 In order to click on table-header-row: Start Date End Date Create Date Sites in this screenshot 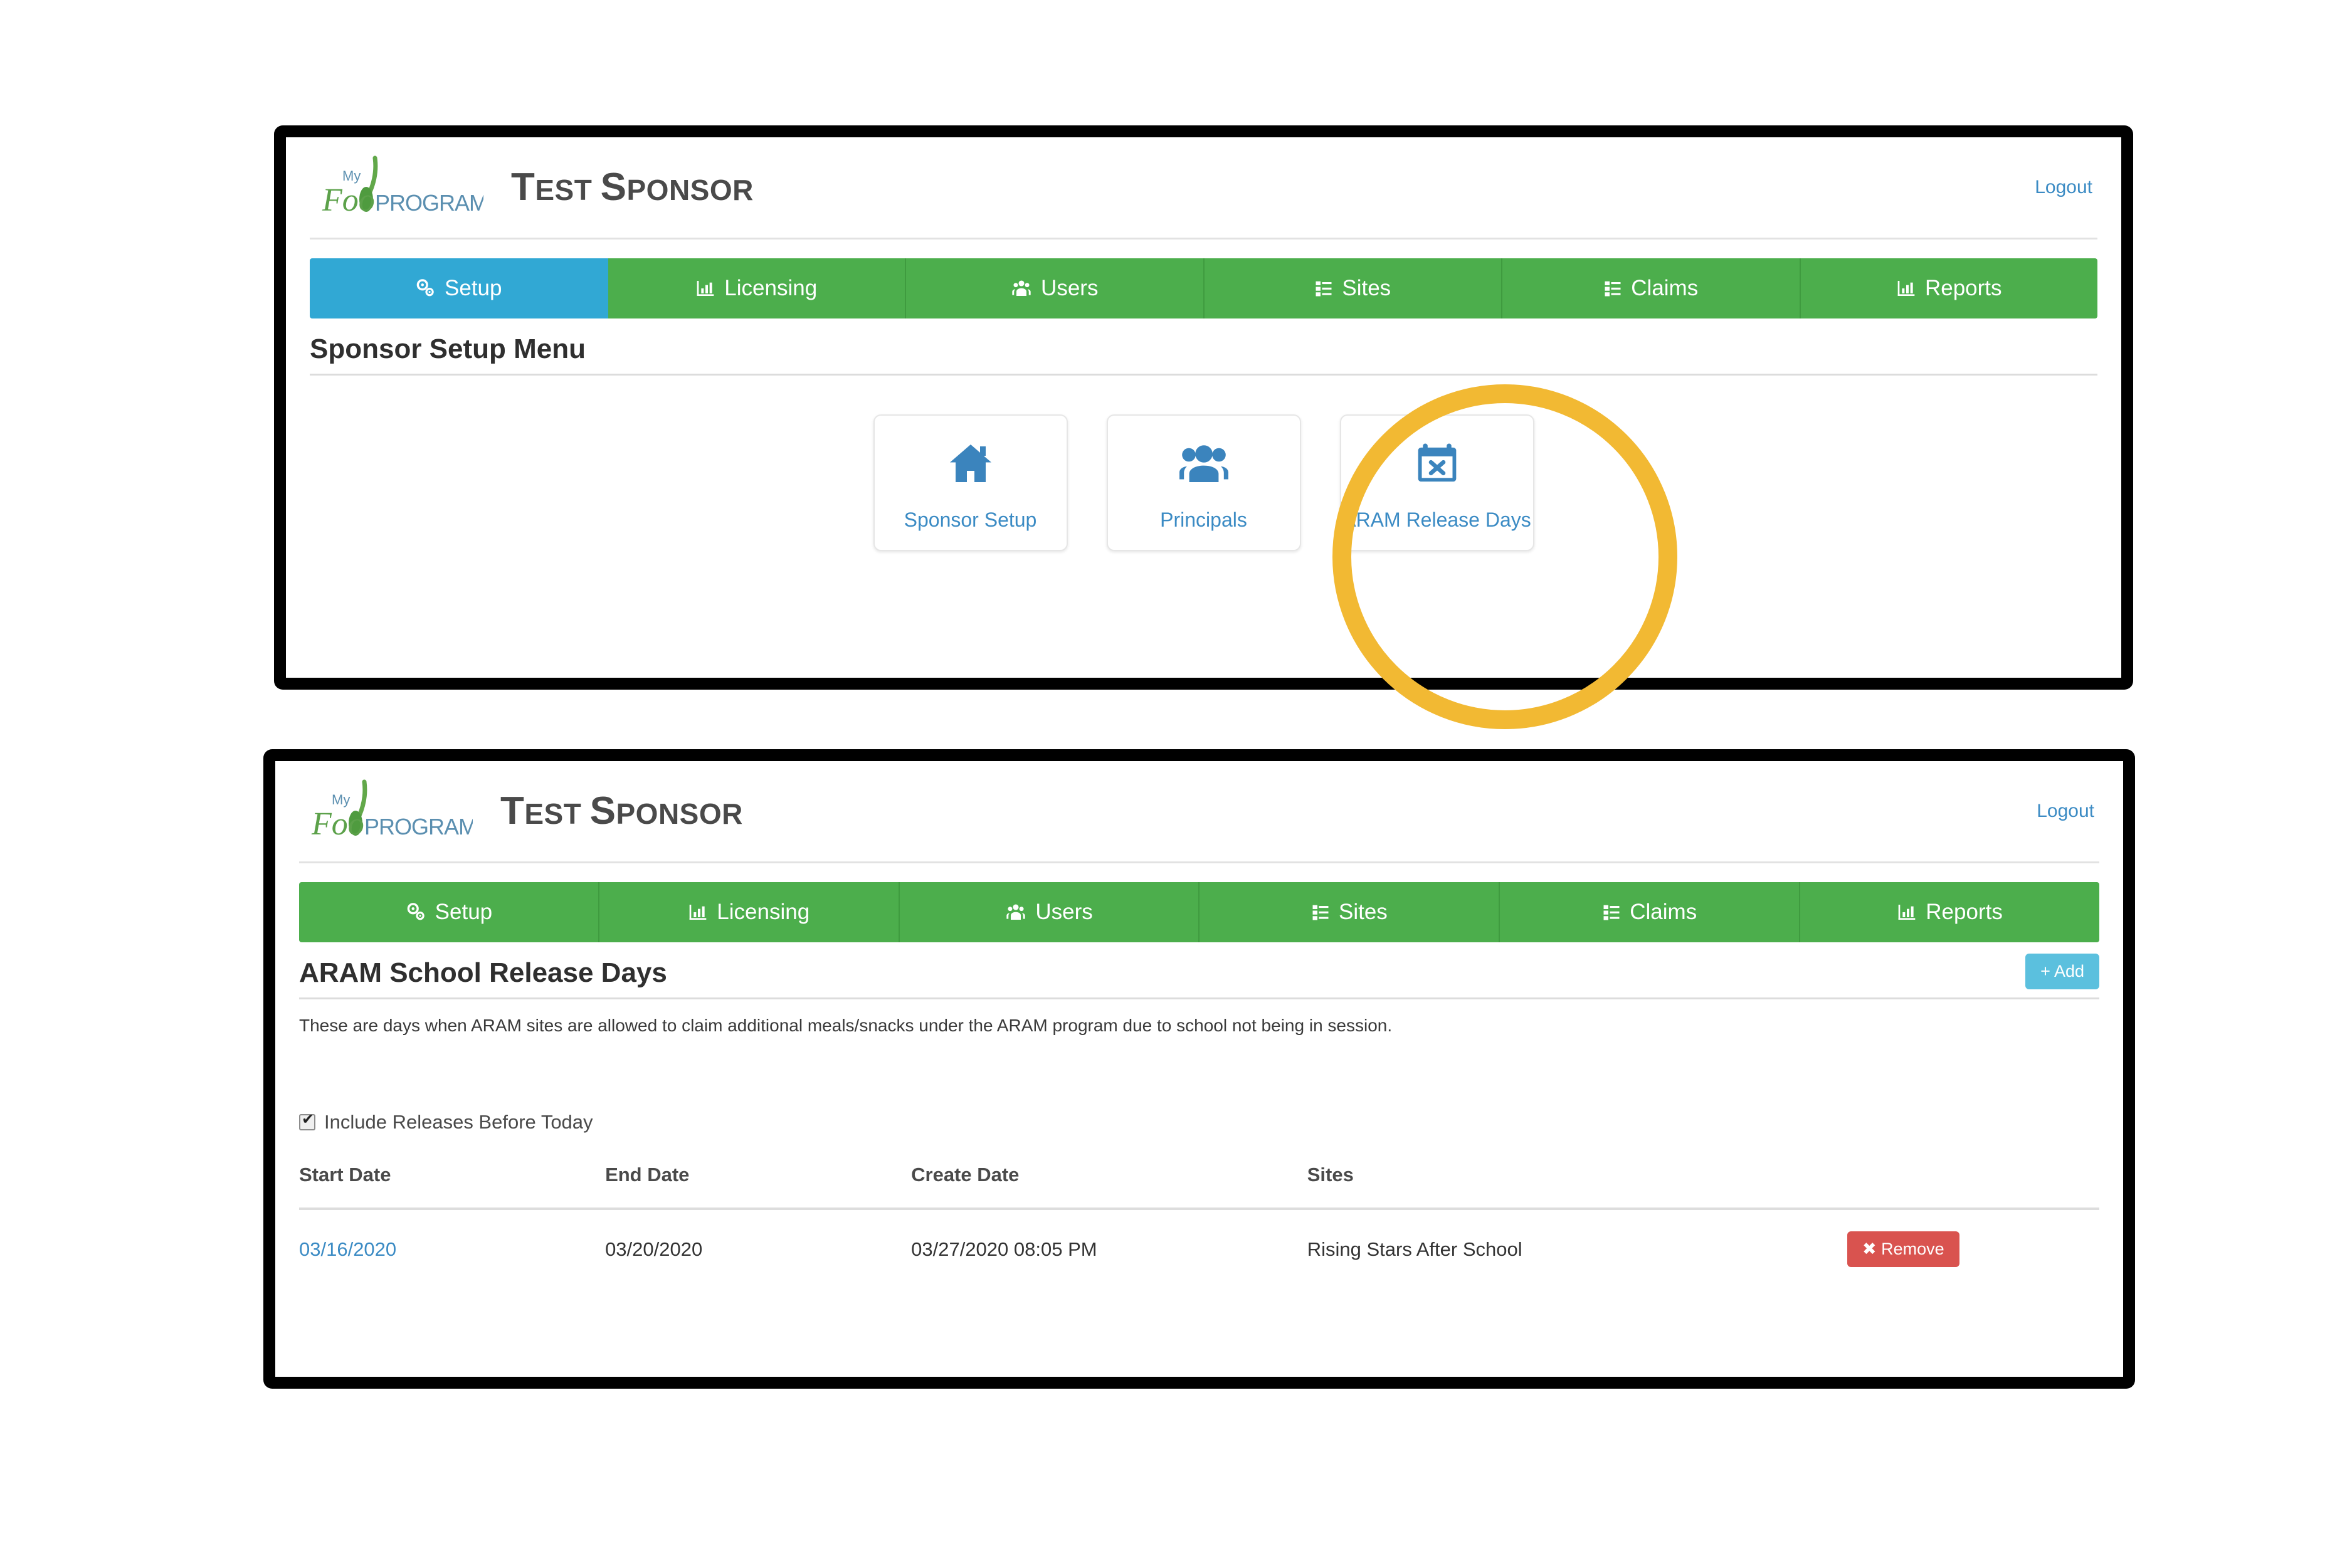, I will do `click(1199, 1187)`.